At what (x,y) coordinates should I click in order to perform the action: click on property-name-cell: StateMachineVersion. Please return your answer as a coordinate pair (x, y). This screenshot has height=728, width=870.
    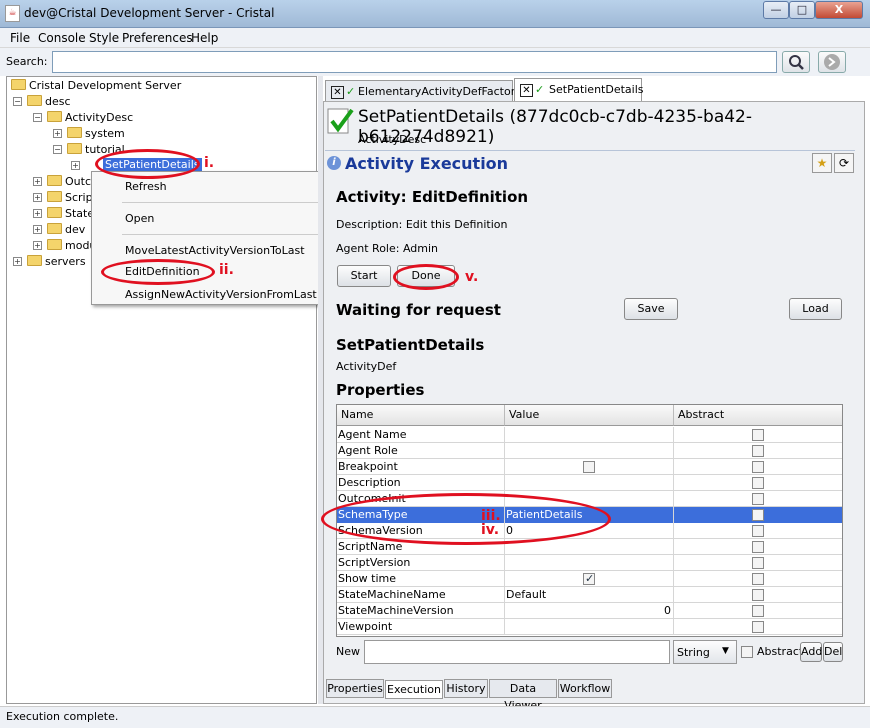
    Looking at the image, I should click on (421, 611).